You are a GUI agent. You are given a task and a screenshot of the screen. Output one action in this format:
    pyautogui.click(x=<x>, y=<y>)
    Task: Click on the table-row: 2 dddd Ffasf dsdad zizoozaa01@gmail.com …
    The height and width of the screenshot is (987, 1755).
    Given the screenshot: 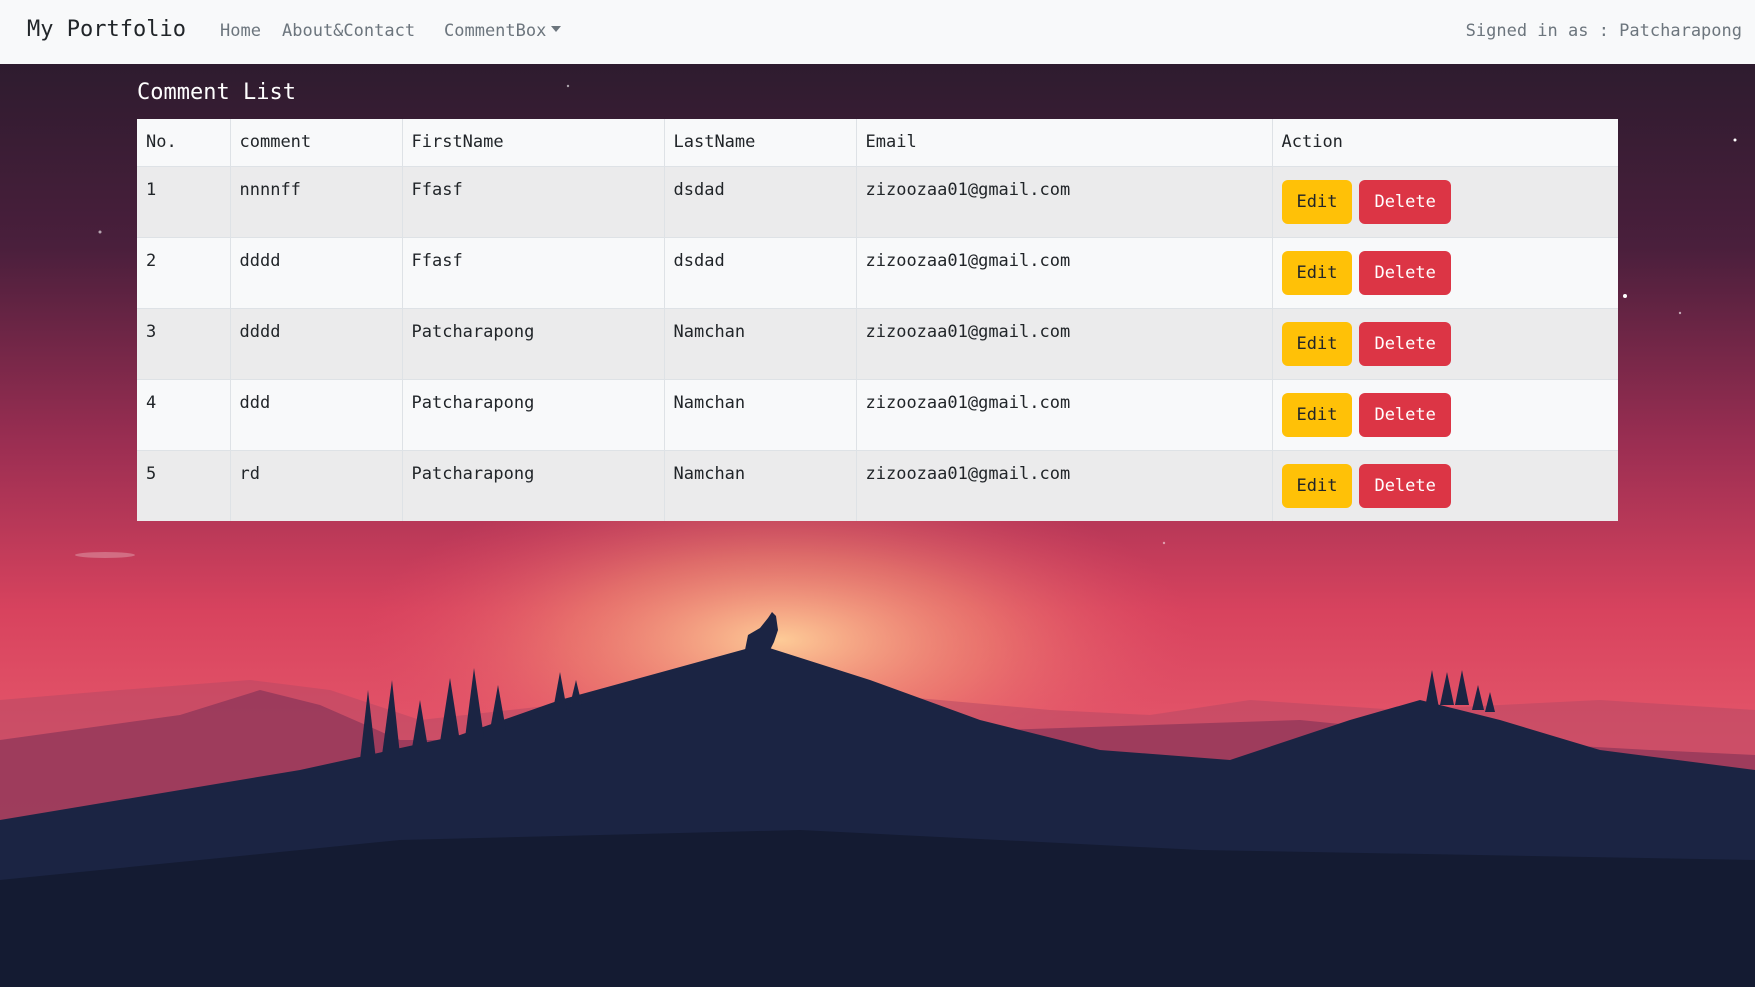 What is the action you would take?
    pyautogui.click(x=877, y=272)
    